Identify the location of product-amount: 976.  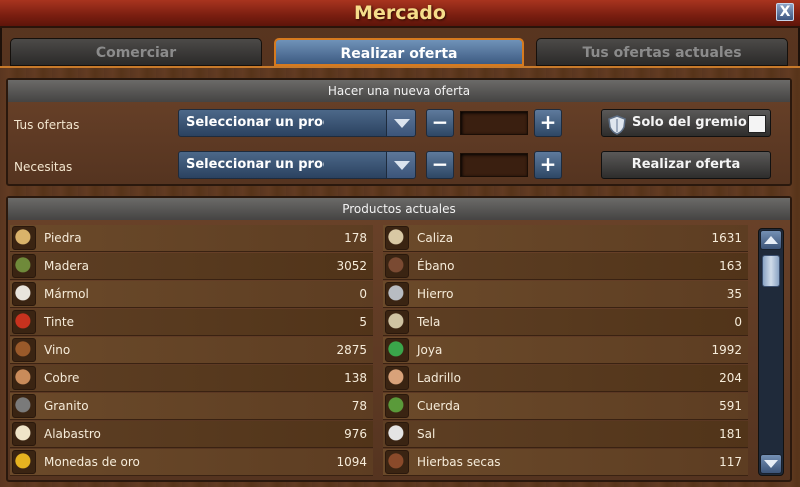
(355, 434).